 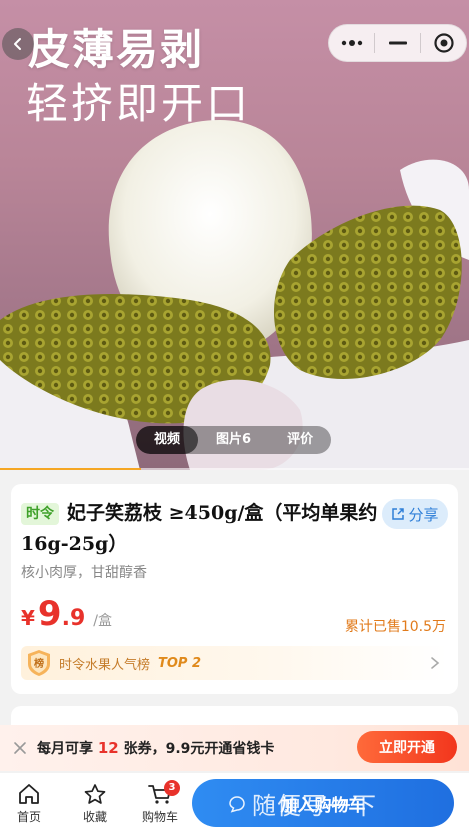 What do you see at coordinates (139, 103) in the screenshot?
I see `hero-title-line2: 轻挤即开口` at bounding box center [139, 103].